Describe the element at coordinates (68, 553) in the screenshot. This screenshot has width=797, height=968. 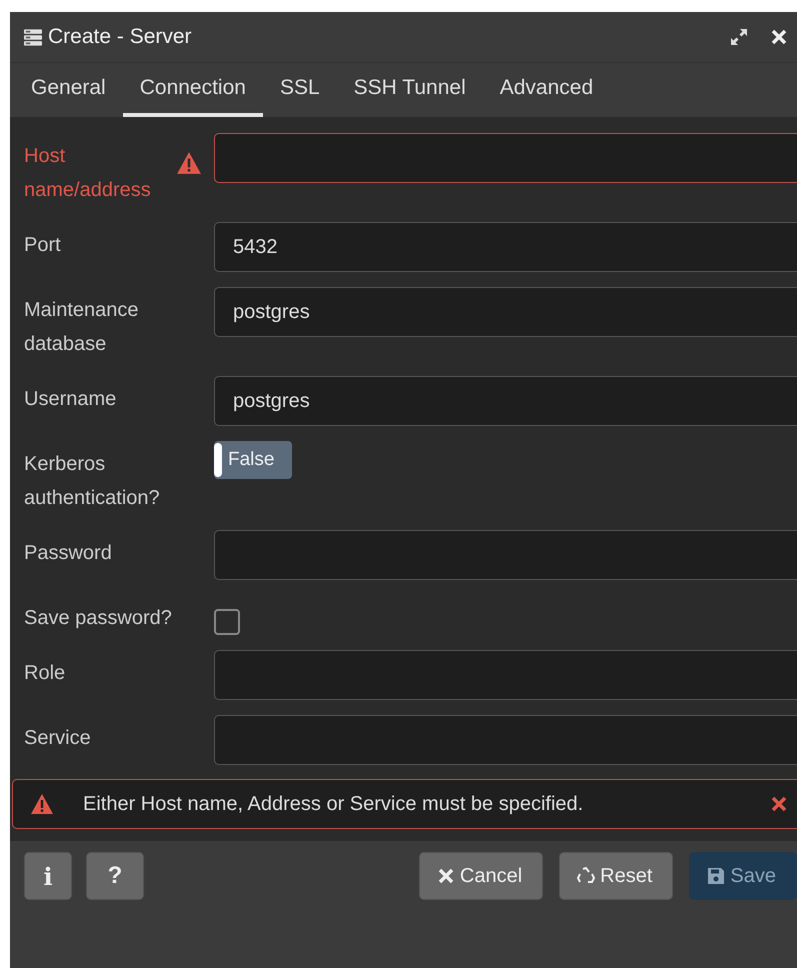
I see `field-label: Password` at that location.